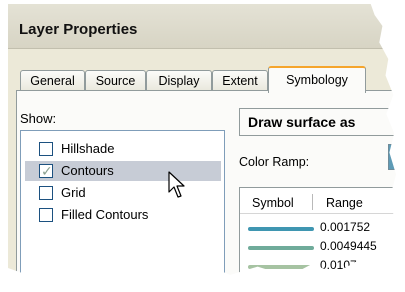  What do you see at coordinates (38, 118) in the screenshot?
I see `show-label: Show:` at bounding box center [38, 118].